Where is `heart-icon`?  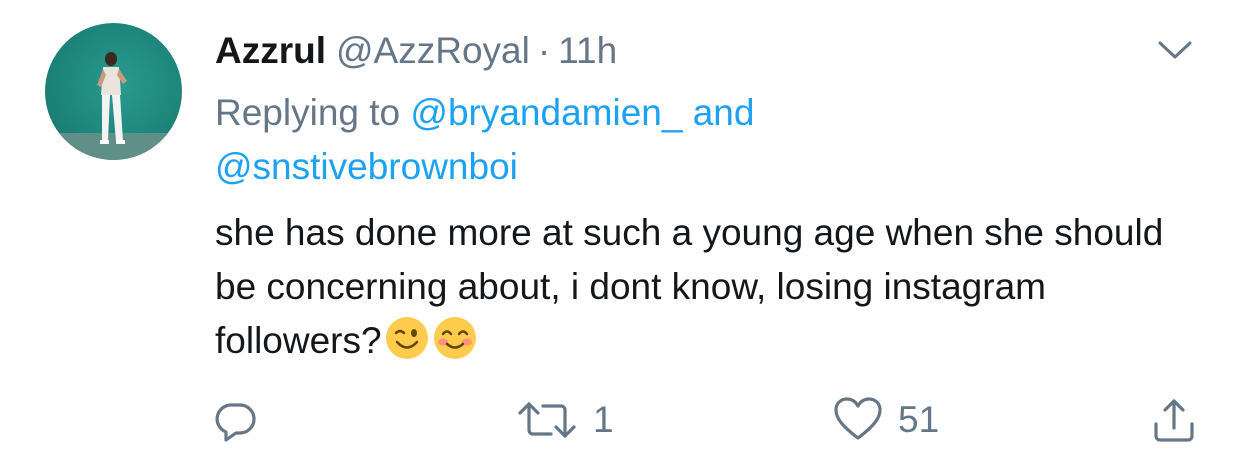
heart-icon is located at coordinates (858, 418).